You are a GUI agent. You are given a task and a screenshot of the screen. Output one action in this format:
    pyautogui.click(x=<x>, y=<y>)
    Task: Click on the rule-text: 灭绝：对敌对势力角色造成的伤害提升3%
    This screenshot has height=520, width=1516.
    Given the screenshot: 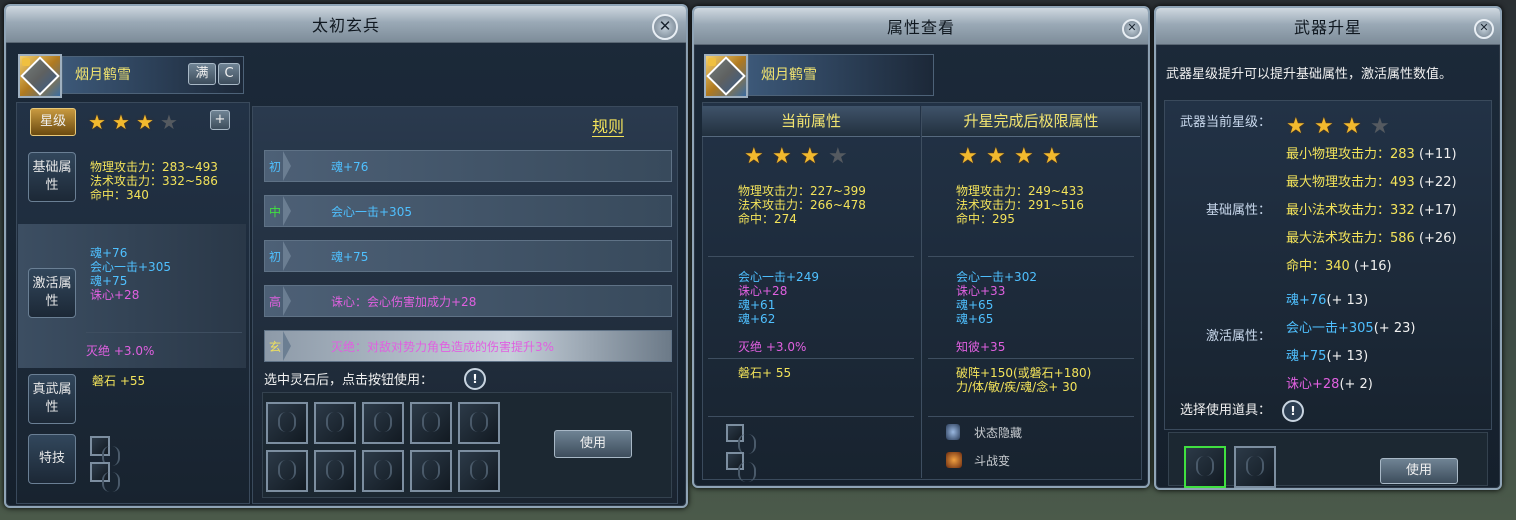 What is the action you would take?
    pyautogui.click(x=443, y=347)
    